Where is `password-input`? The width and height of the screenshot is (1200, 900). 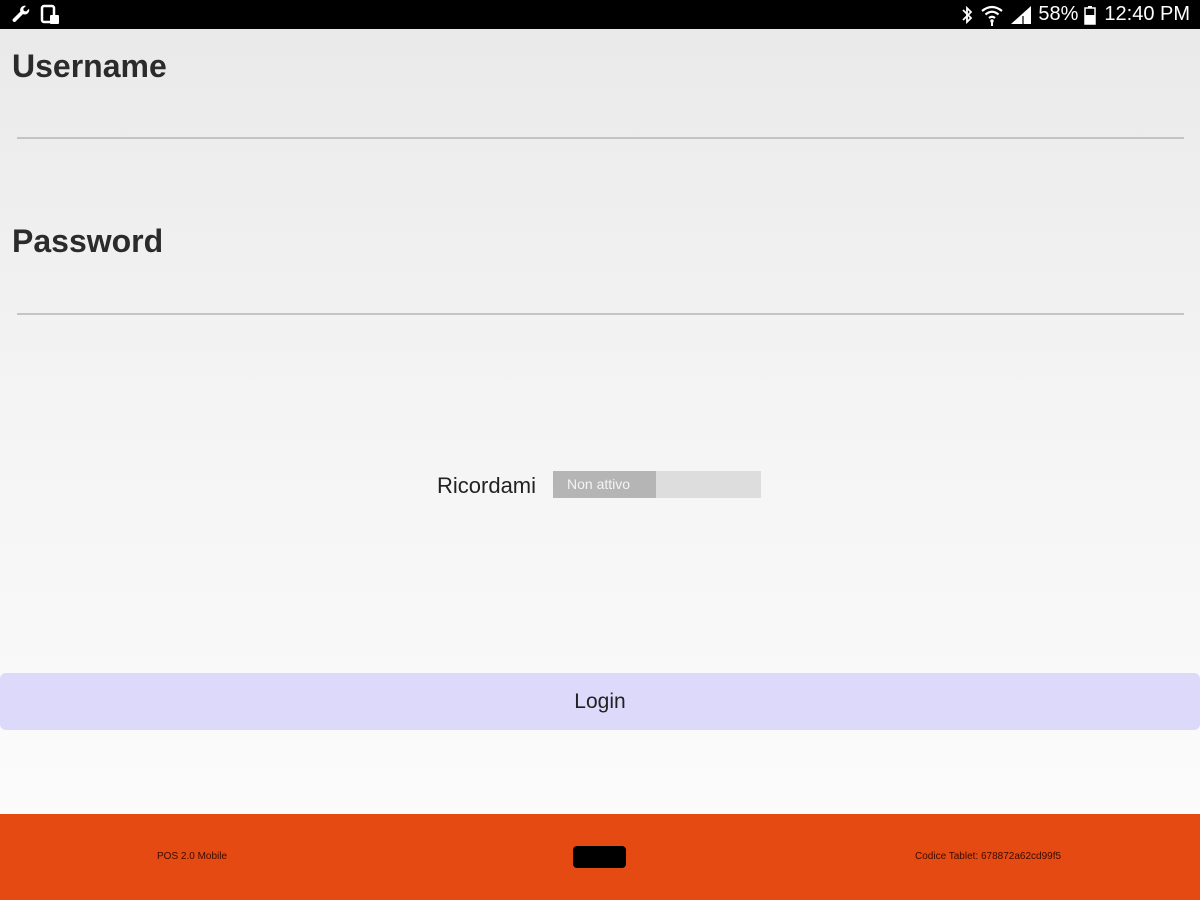
password-input is located at coordinates (600, 297).